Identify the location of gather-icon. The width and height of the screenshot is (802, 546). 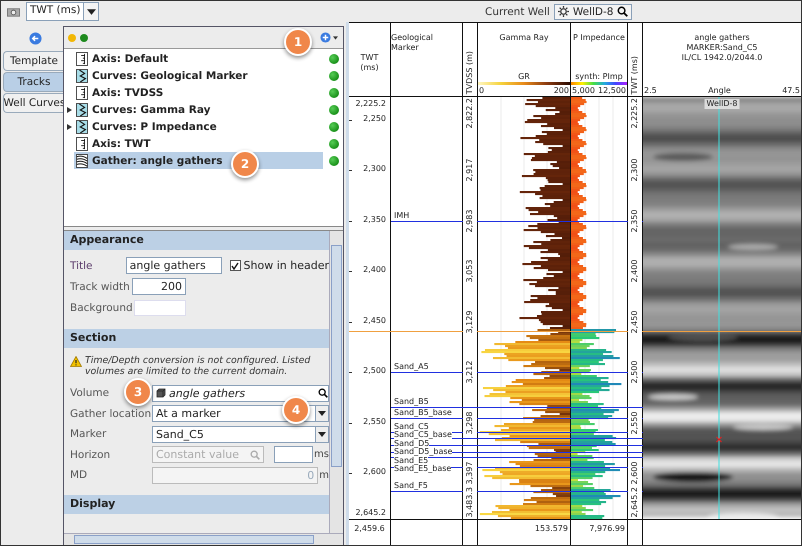
(82, 161).